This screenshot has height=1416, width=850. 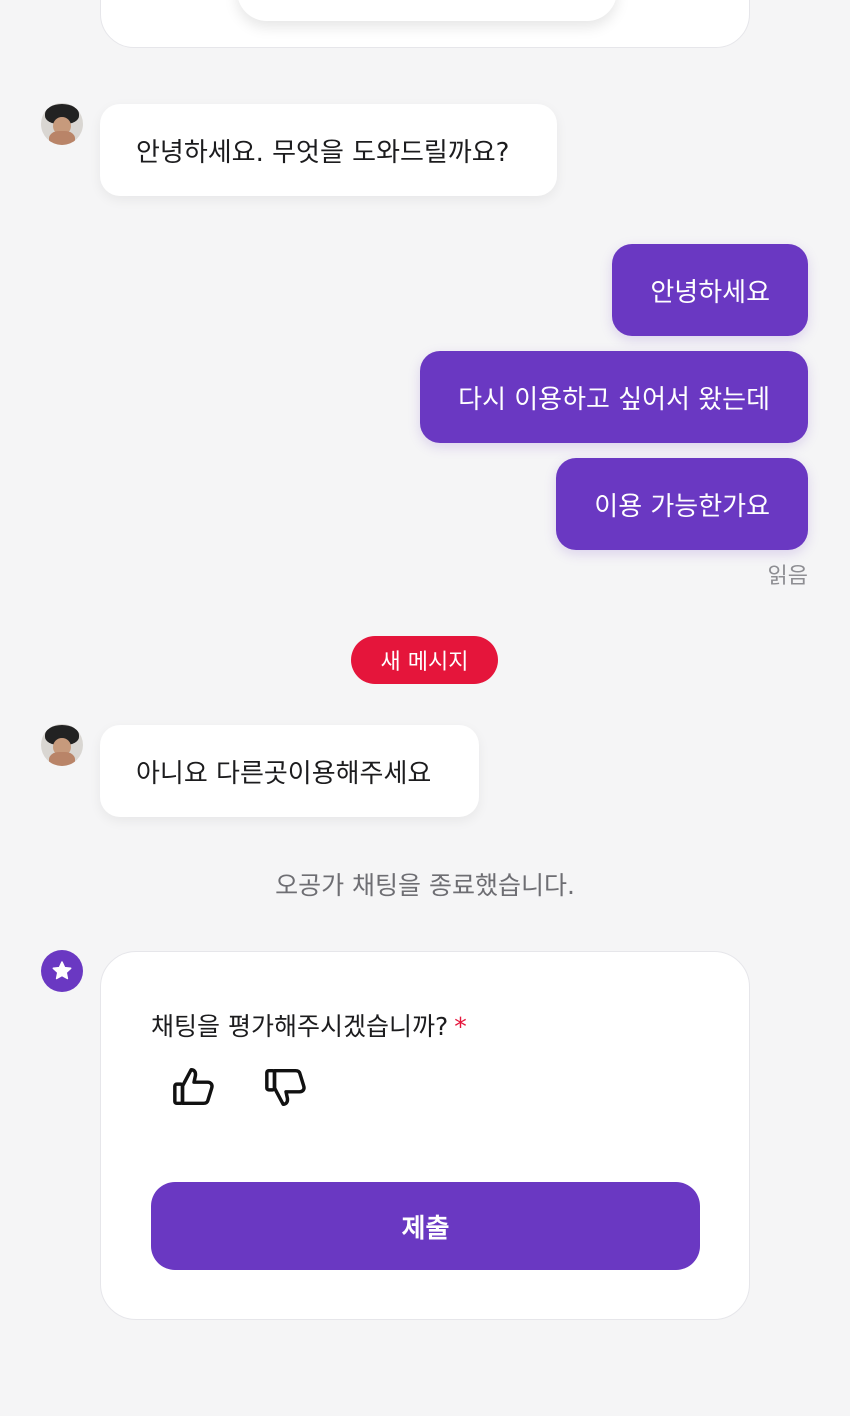 I want to click on read-status: 읽음, so click(x=787, y=576).